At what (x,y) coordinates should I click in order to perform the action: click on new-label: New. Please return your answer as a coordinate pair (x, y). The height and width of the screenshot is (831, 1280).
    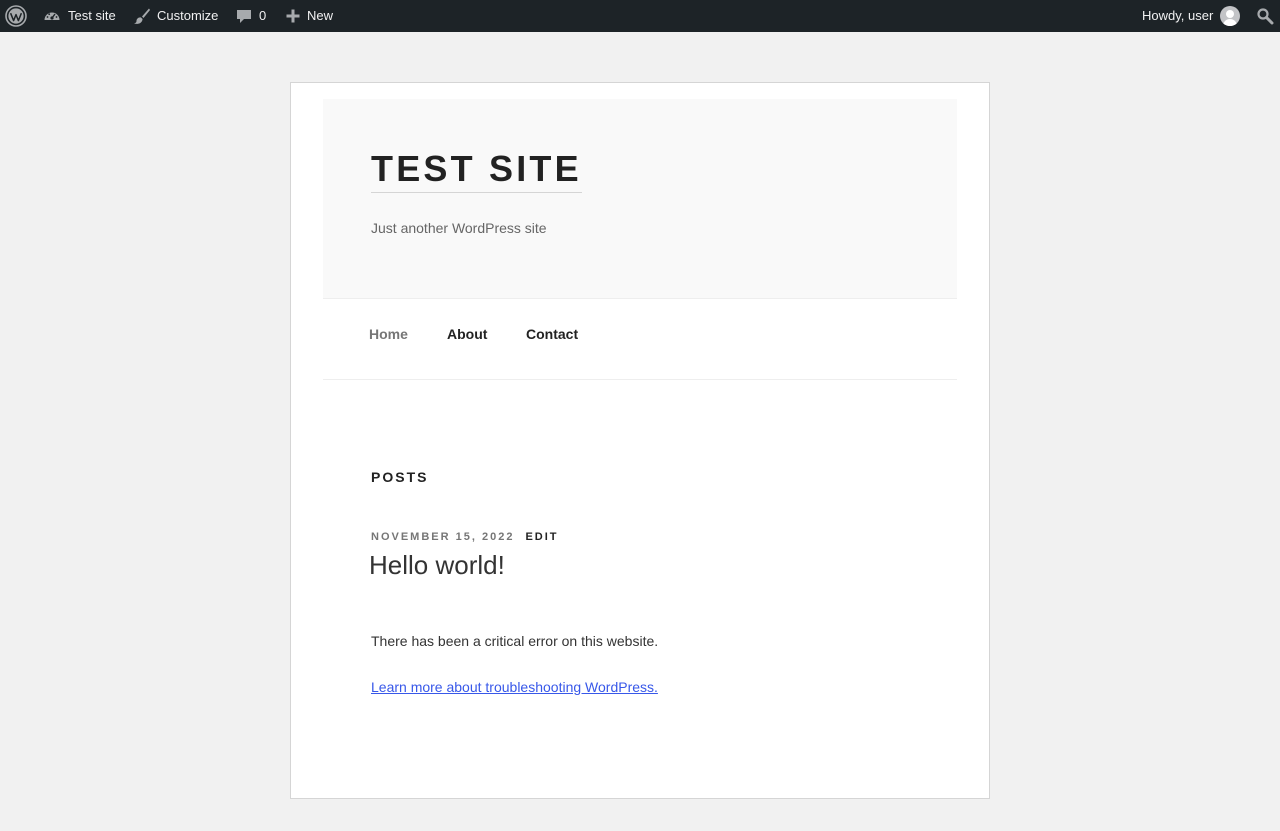
    Looking at the image, I should click on (320, 15).